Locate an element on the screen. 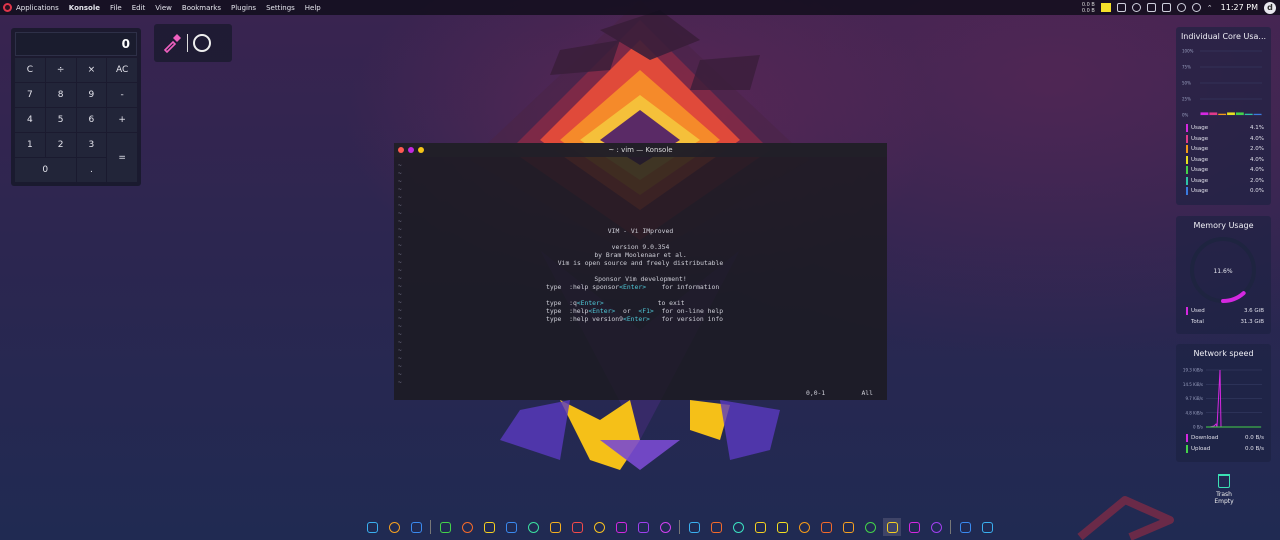 This screenshot has width=1280, height=540. dock-item-obs is located at coordinates (665, 527).